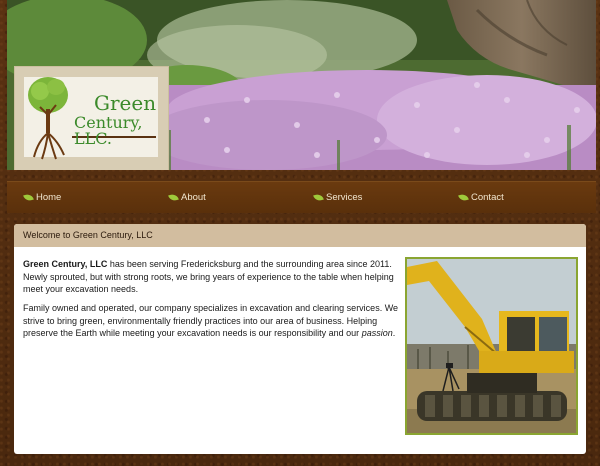  What do you see at coordinates (301, 197) in the screenshot?
I see `main-nav: Home About Services Contact` at bounding box center [301, 197].